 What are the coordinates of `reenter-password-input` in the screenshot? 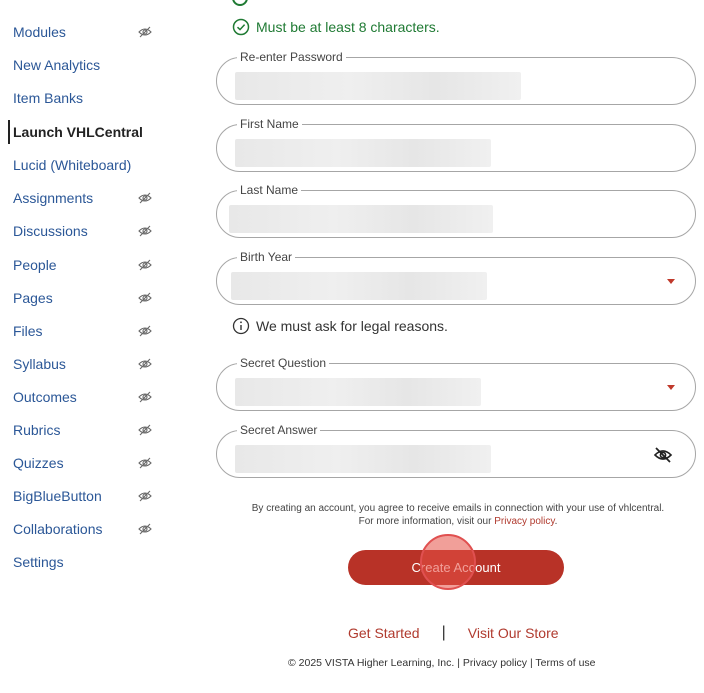 It's located at (456, 81).